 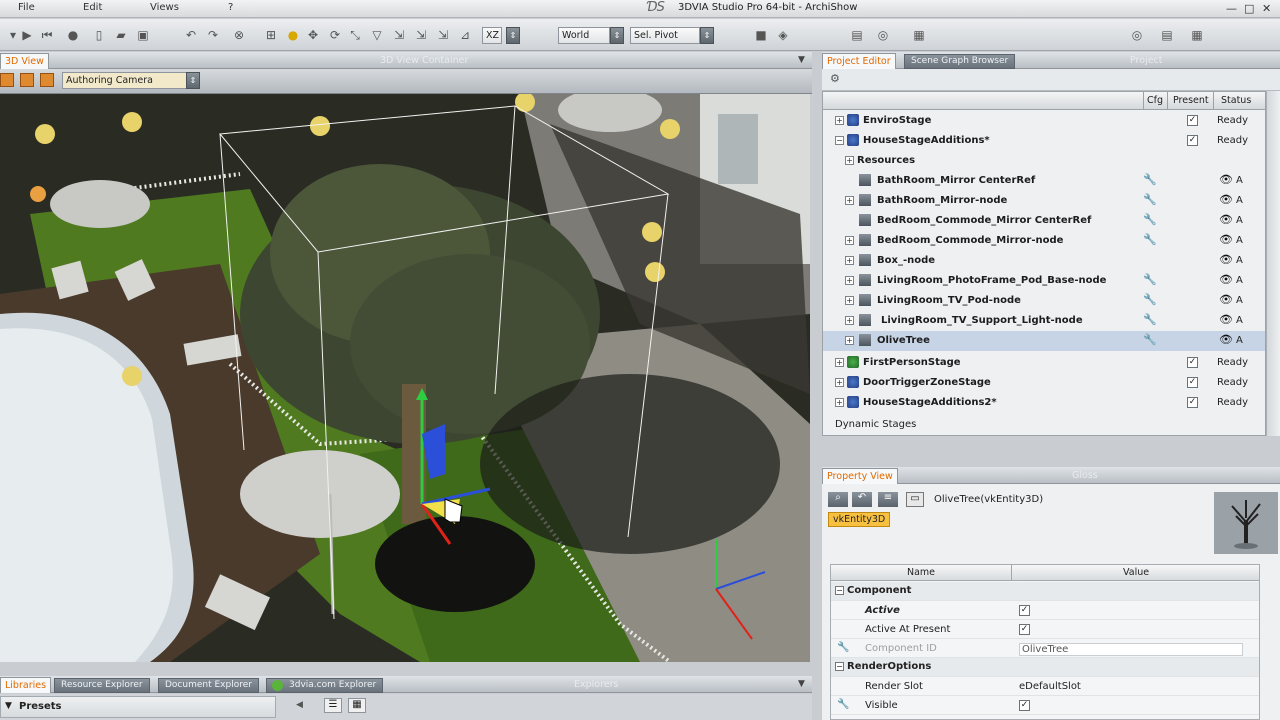 I want to click on tree-row-resource: + BathRoom_Mirror-node 🔧 👁 A, so click(x=1044, y=201).